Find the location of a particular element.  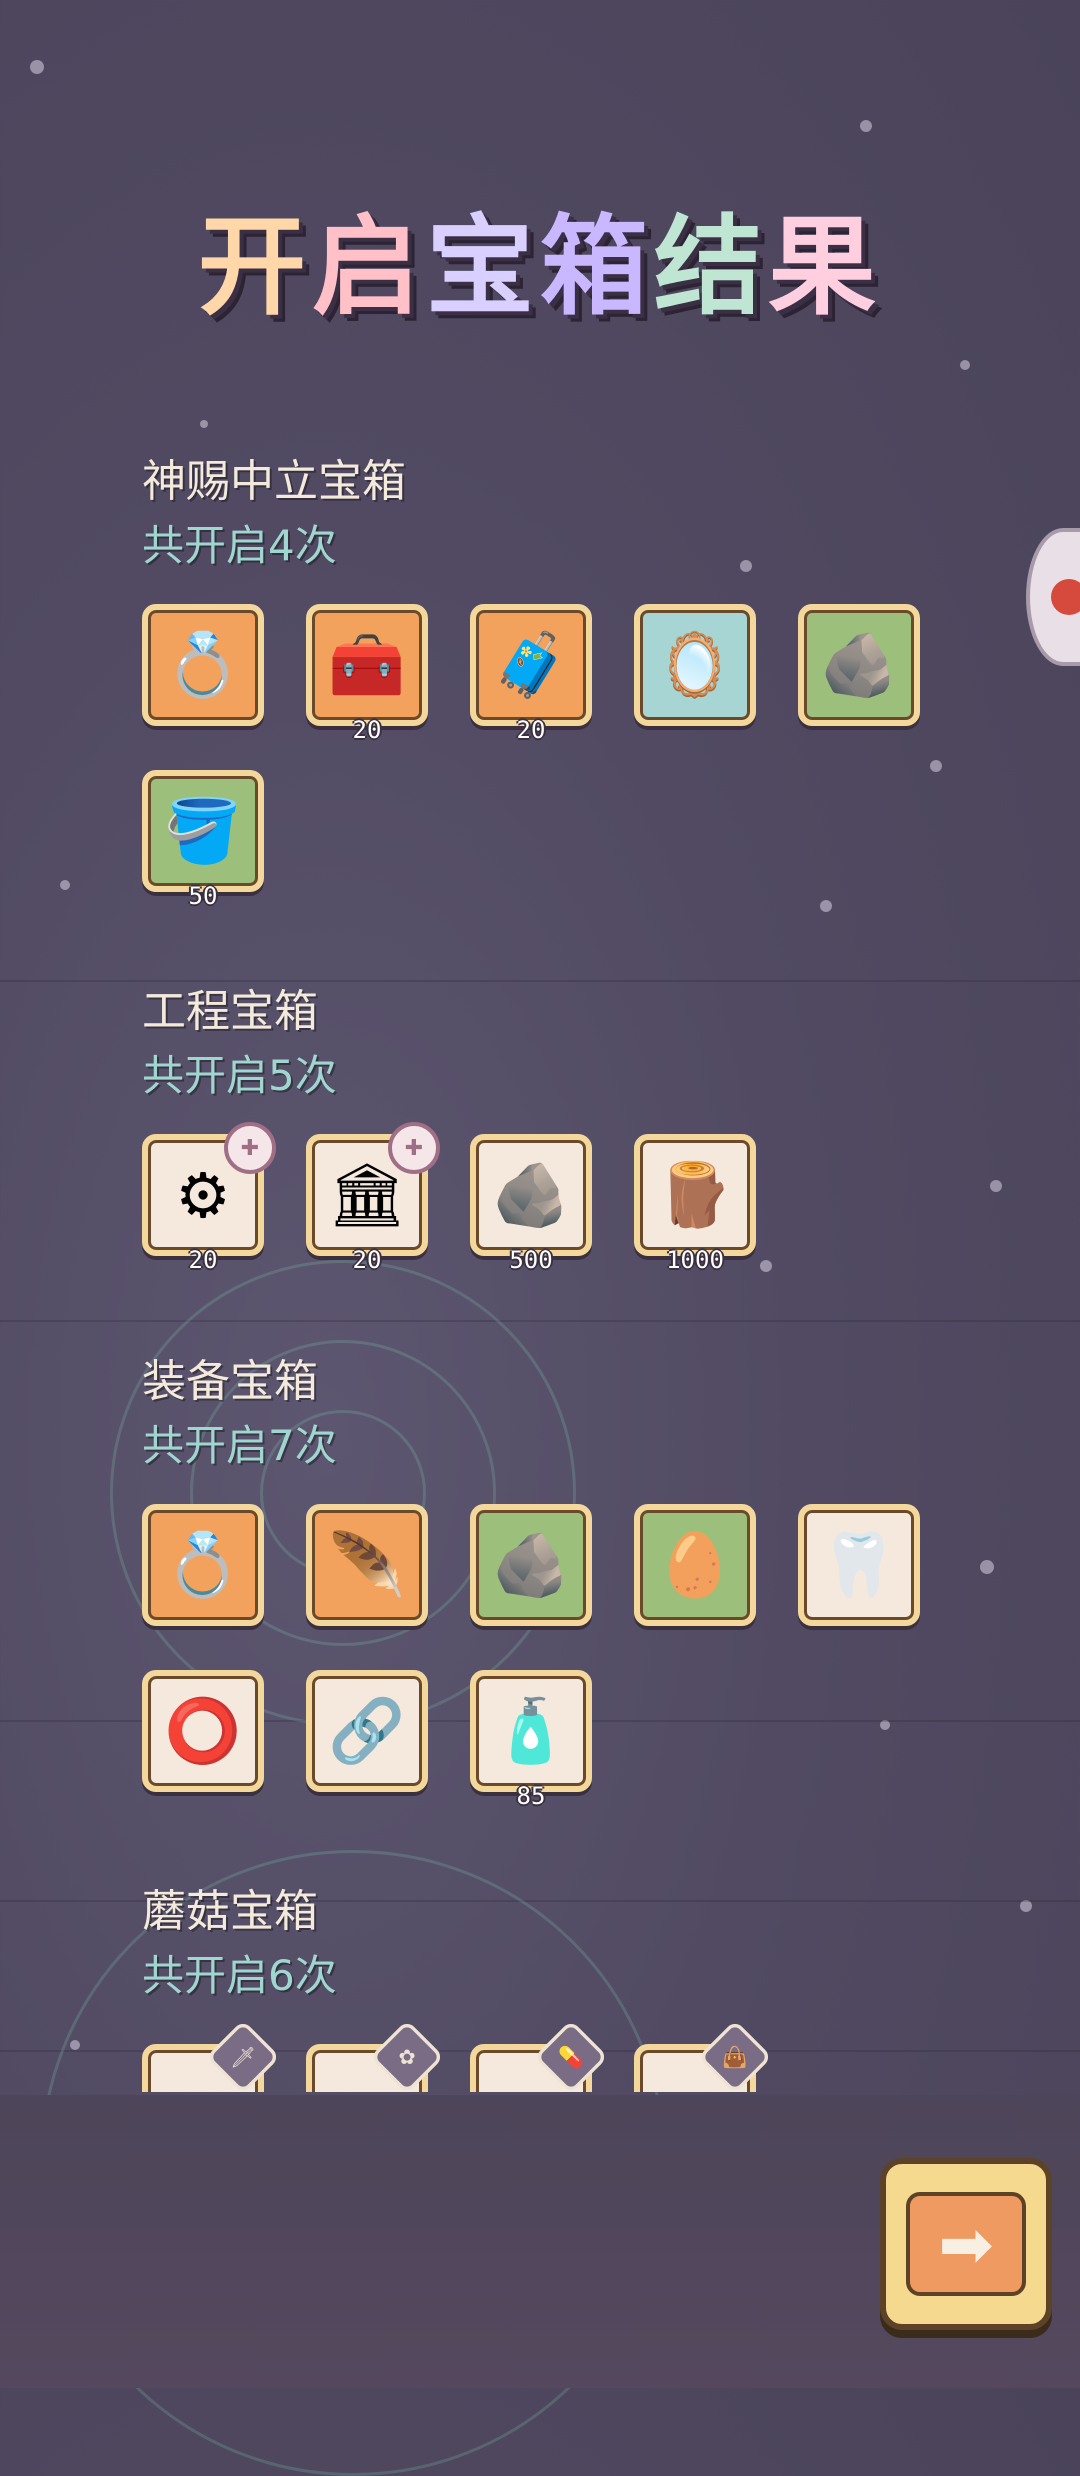

reward-item: 🥚 is located at coordinates (695, 1565).